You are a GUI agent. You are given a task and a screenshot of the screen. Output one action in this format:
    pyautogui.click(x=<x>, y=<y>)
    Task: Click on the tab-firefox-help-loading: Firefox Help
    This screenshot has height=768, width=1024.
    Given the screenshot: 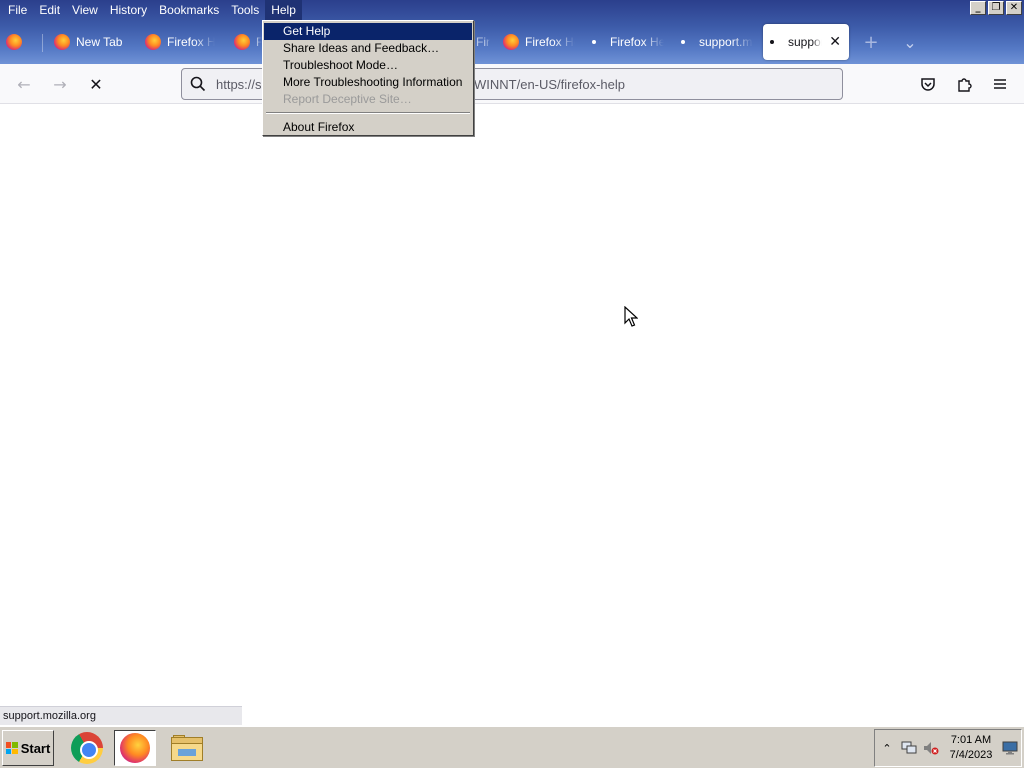 What is the action you would take?
    pyautogui.click(x=628, y=42)
    